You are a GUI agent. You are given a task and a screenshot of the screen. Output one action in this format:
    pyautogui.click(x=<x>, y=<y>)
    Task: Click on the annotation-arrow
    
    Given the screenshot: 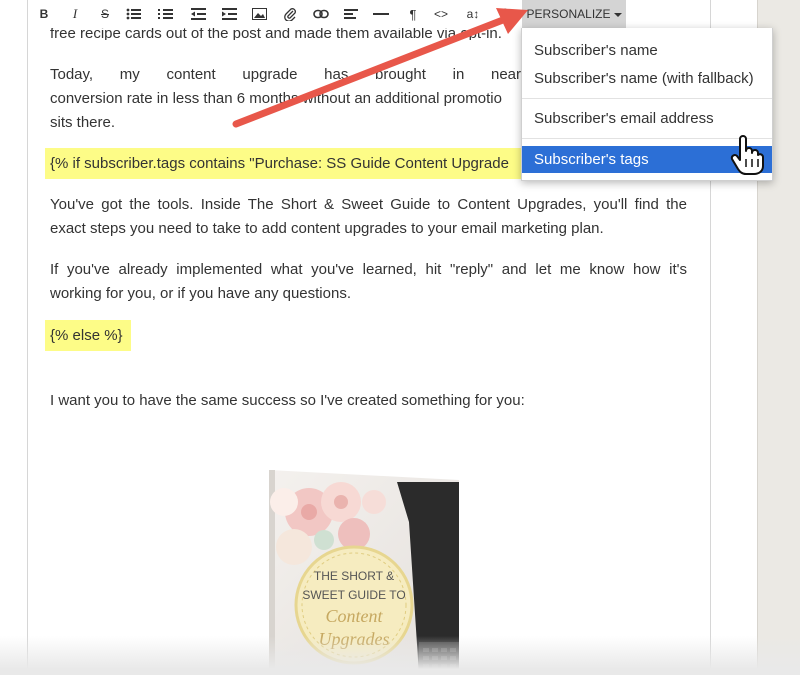 What is the action you would take?
    pyautogui.click(x=380, y=68)
    